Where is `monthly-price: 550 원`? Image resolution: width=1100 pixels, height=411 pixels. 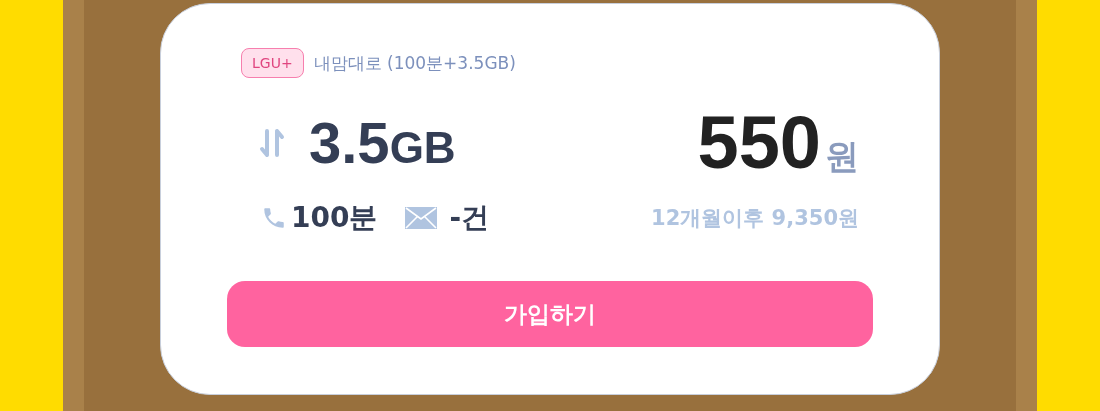 monthly-price: 550 원 is located at coordinates (778, 142).